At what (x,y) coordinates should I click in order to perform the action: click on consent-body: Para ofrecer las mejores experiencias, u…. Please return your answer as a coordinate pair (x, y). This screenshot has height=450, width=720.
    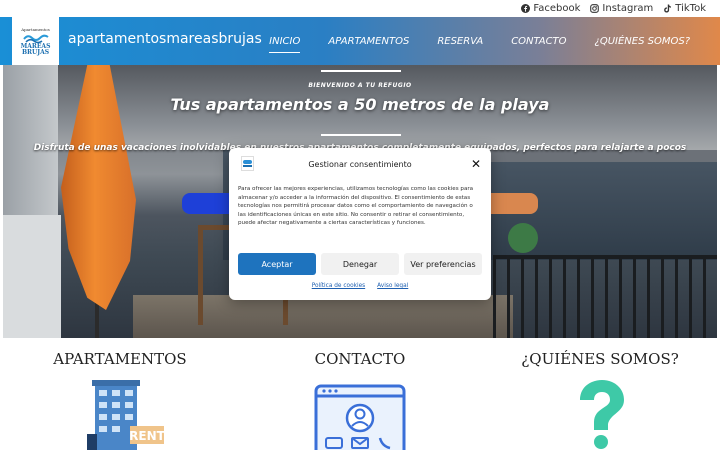
    Looking at the image, I should click on (356, 206).